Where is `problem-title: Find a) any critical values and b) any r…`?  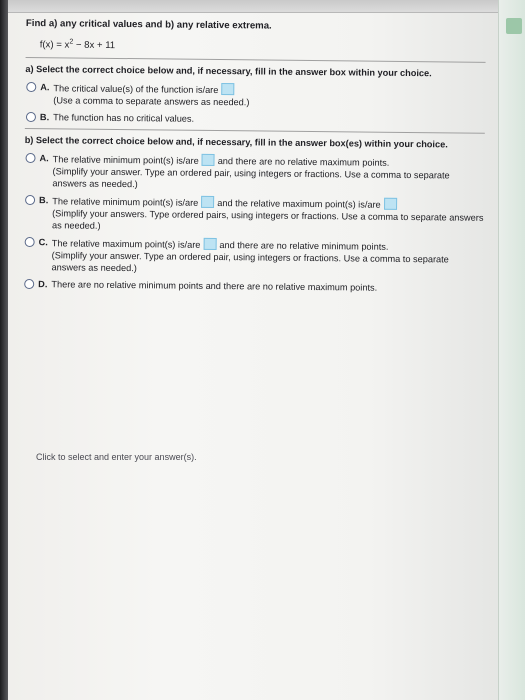 problem-title: Find a) any critical values and b) any r… is located at coordinates (148, 25).